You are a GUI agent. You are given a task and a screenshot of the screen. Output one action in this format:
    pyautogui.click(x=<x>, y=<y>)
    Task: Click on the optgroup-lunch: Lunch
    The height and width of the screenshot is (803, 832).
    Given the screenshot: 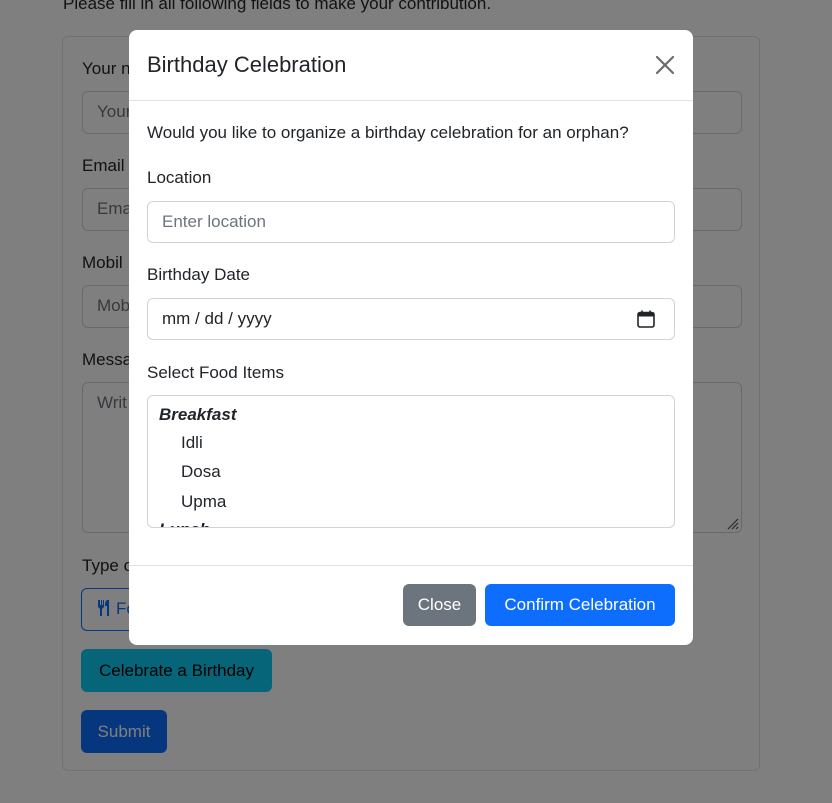 What is the action you would take?
    pyautogui.click(x=184, y=523)
    